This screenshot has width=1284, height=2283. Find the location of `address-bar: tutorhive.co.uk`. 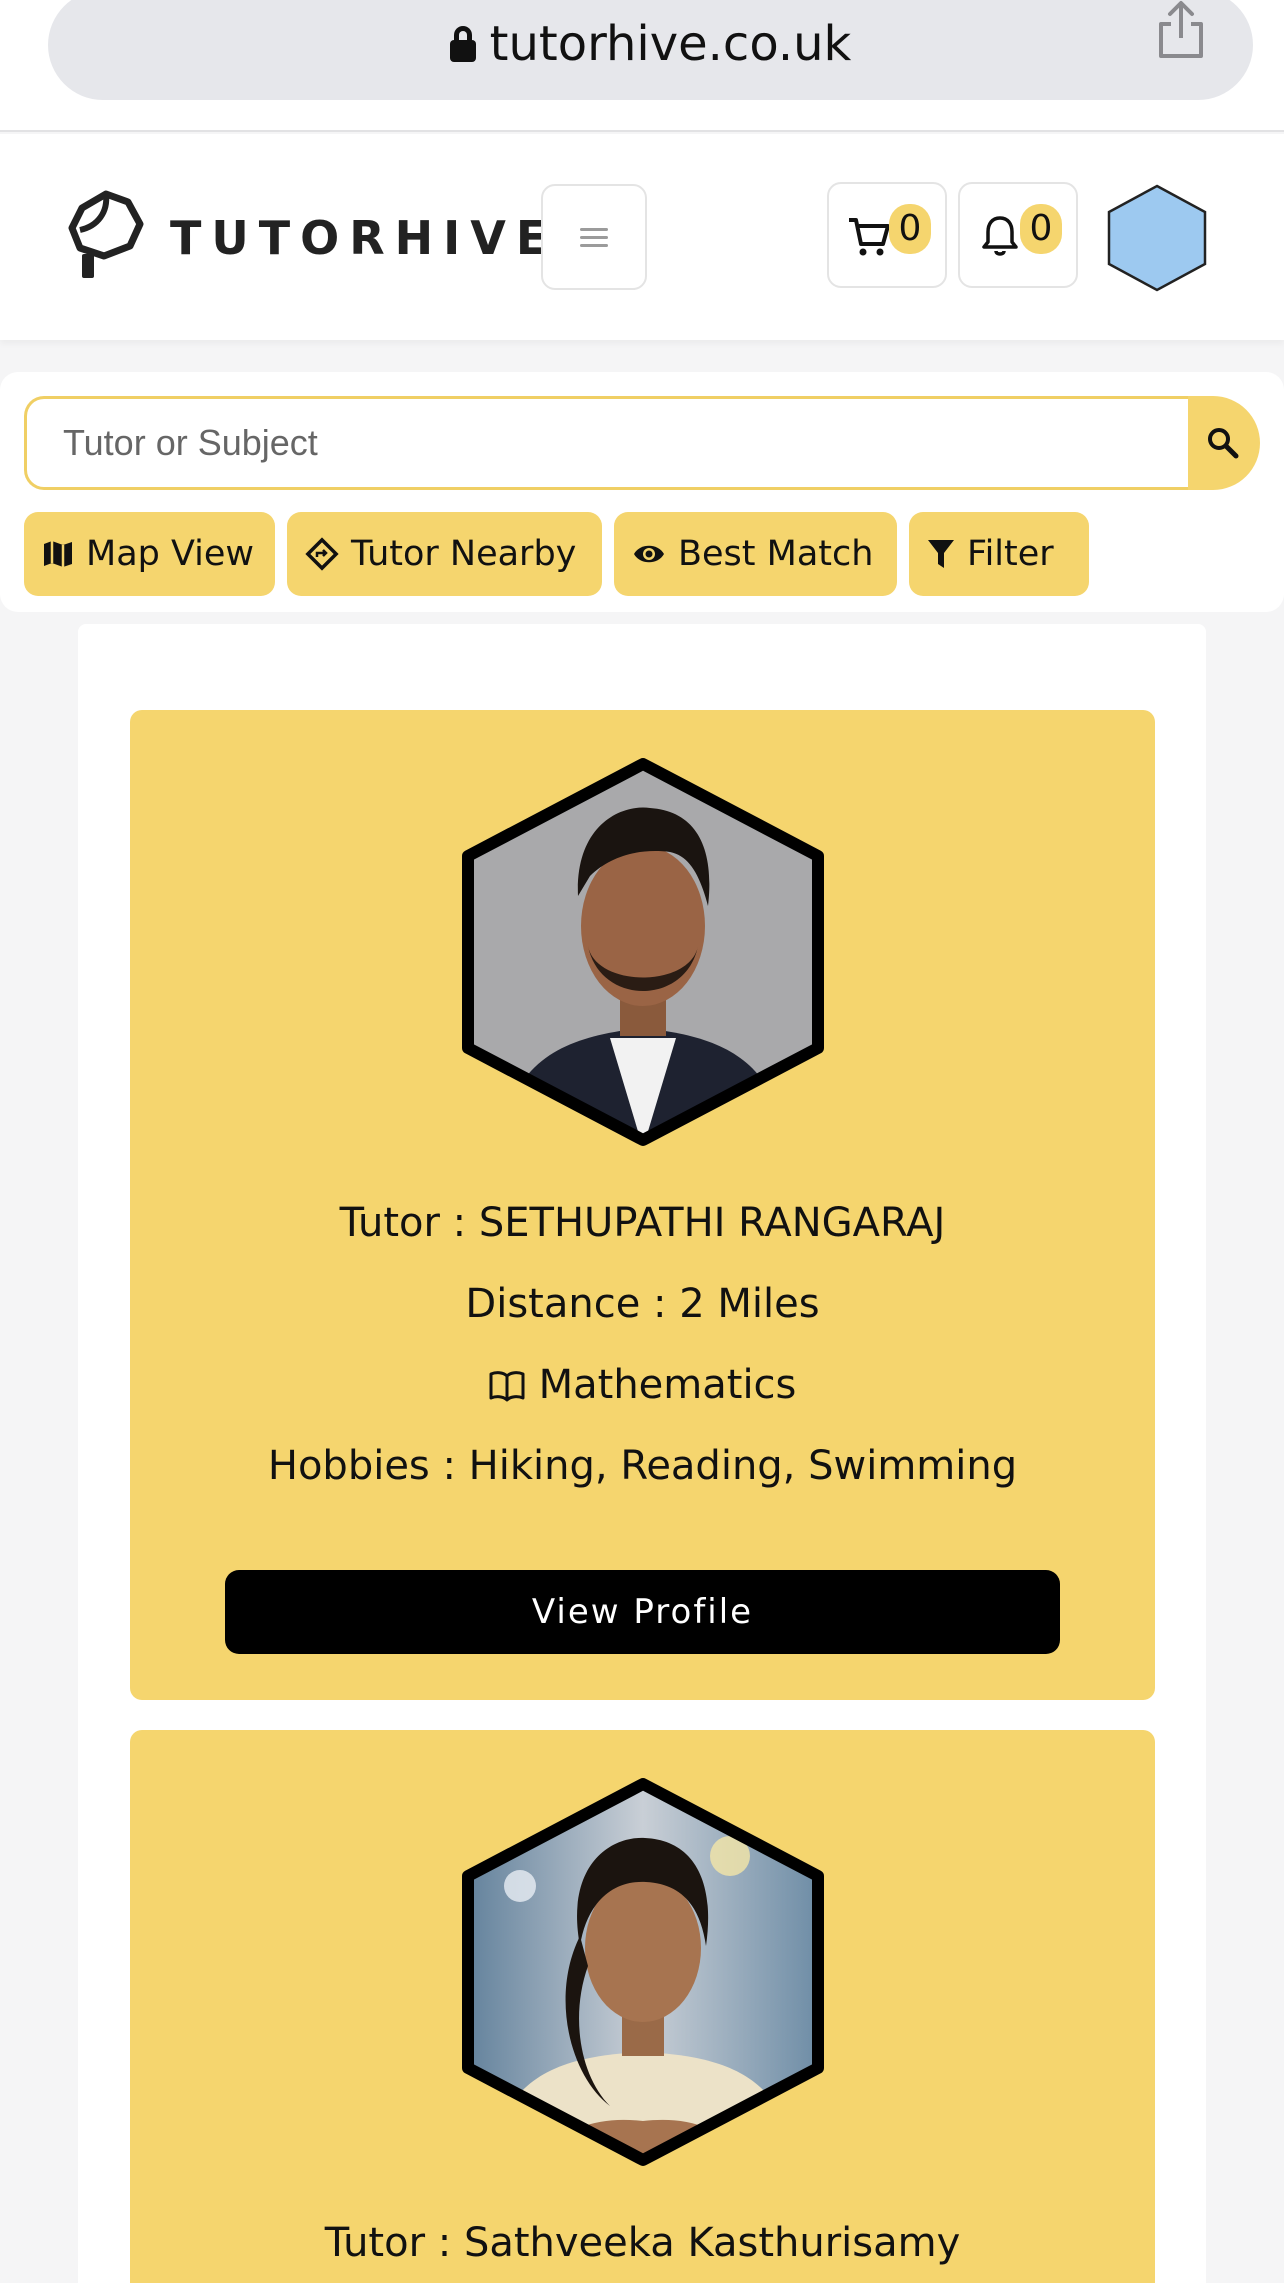

address-bar: tutorhive.co.uk is located at coordinates (650, 50).